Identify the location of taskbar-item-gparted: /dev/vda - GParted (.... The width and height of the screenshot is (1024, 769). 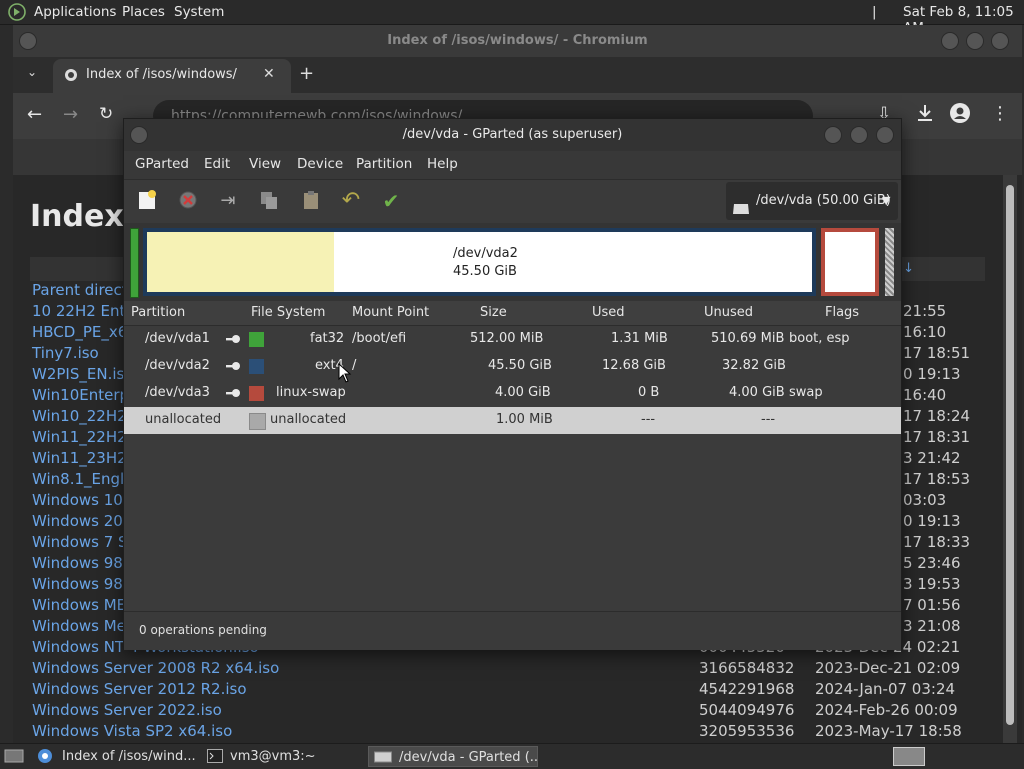
(453, 756).